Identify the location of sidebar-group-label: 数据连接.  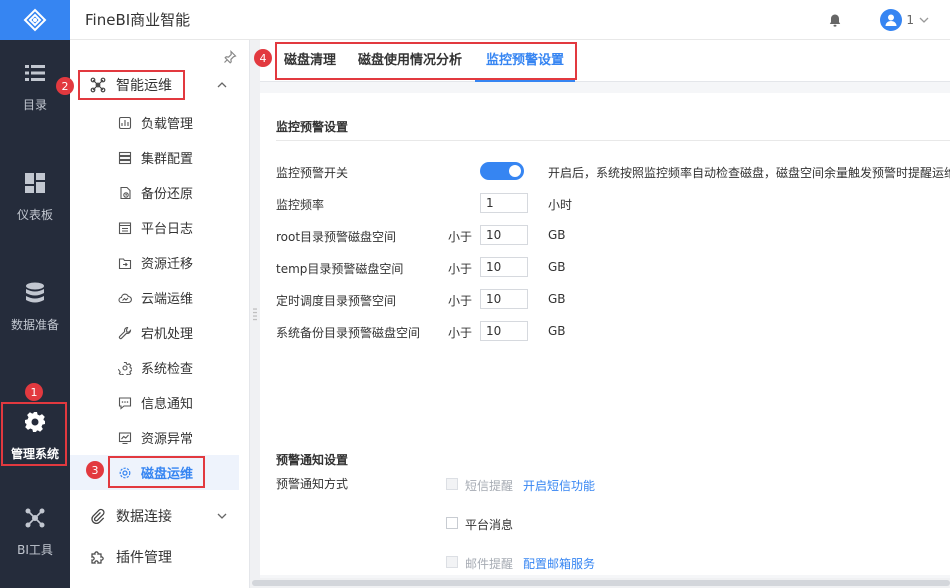
(144, 517).